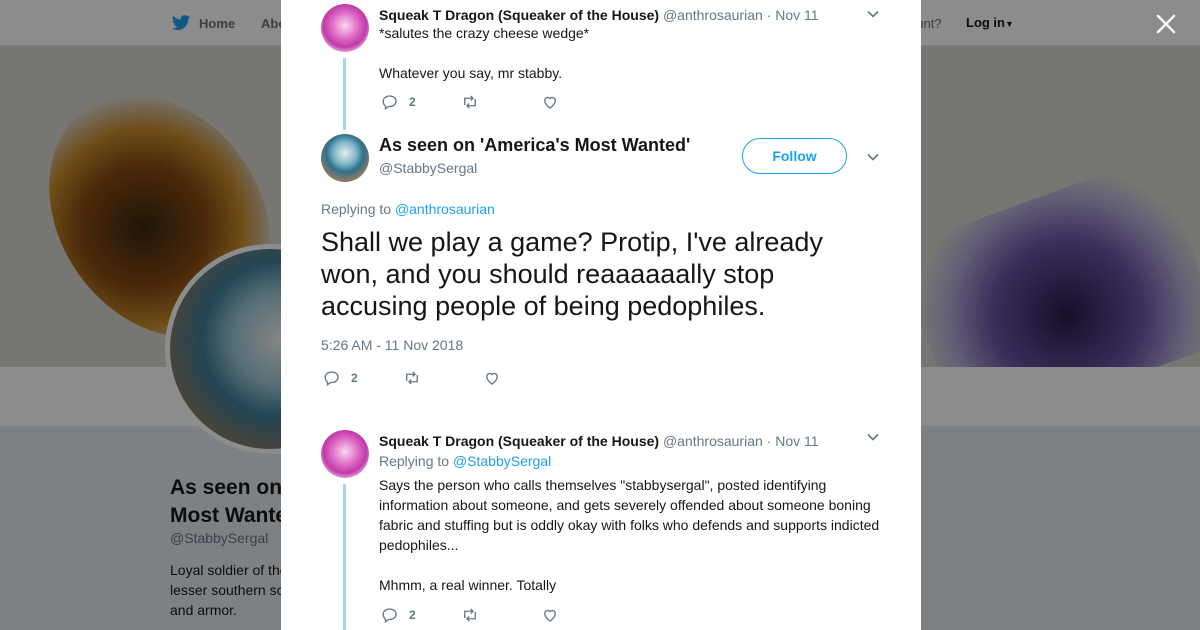  I want to click on tweet-text-line: Whatever you say, mr stabby., so click(471, 73).